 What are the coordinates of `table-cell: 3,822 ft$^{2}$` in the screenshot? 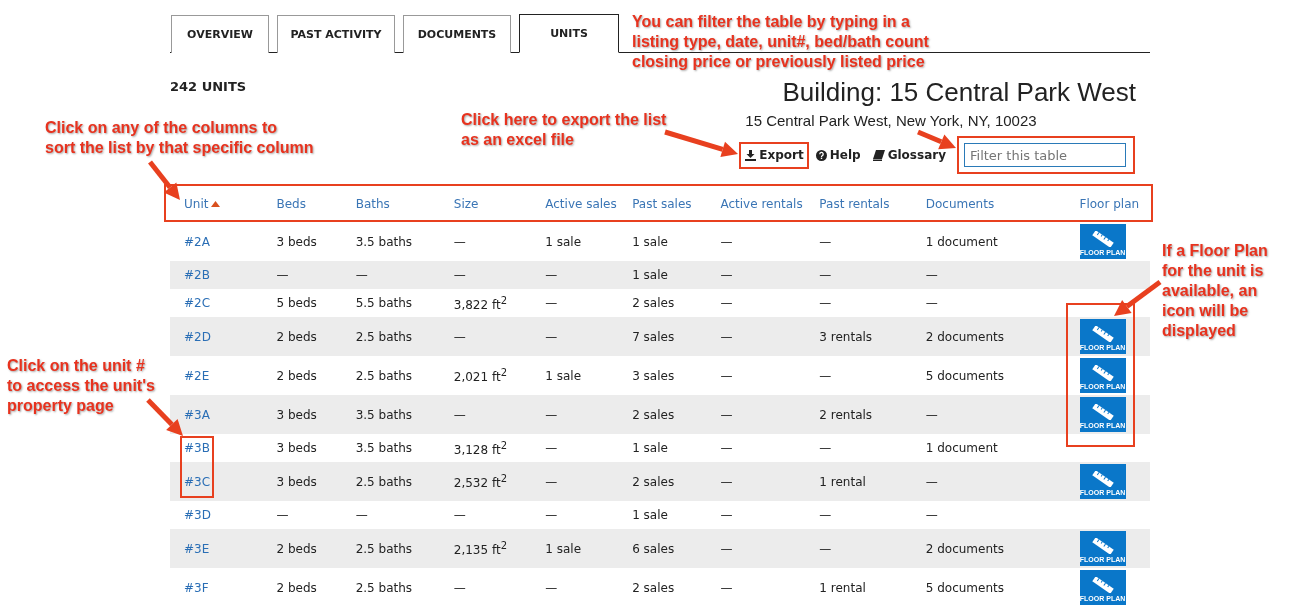 It's located at (480, 304).